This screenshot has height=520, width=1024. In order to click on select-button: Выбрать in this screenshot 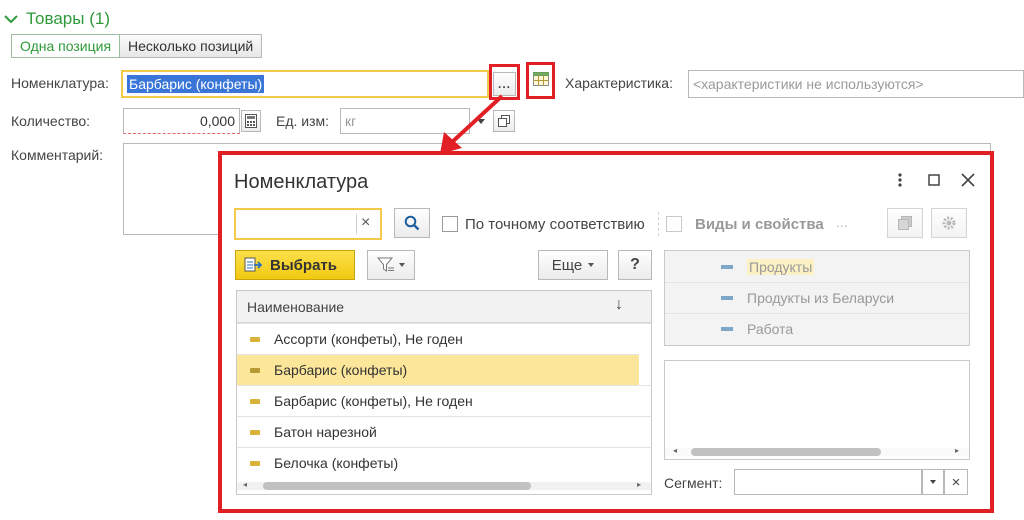, I will do `click(295, 265)`.